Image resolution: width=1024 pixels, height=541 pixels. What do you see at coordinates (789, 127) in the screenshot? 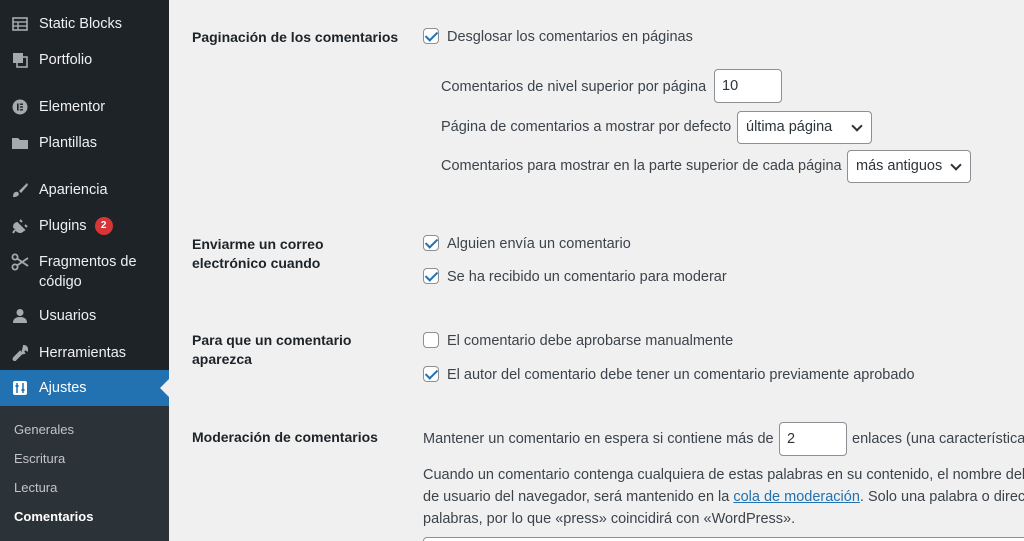
I see `default-page-value: última página` at bounding box center [789, 127].